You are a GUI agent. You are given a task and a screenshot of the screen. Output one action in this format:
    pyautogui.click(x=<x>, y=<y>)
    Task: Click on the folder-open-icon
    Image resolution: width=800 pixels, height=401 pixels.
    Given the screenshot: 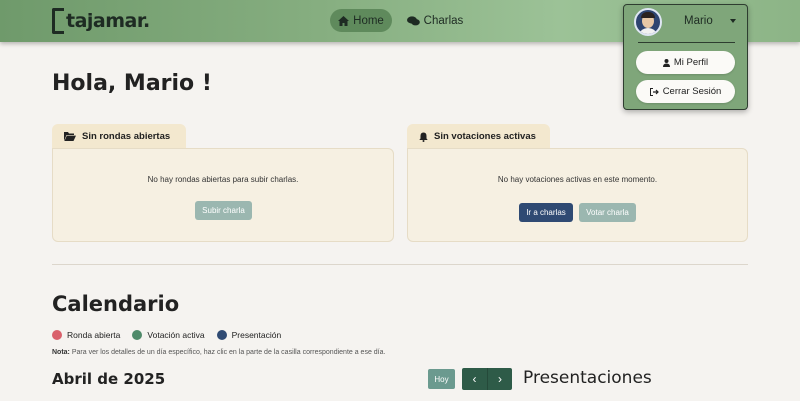 What is the action you would take?
    pyautogui.click(x=70, y=136)
    